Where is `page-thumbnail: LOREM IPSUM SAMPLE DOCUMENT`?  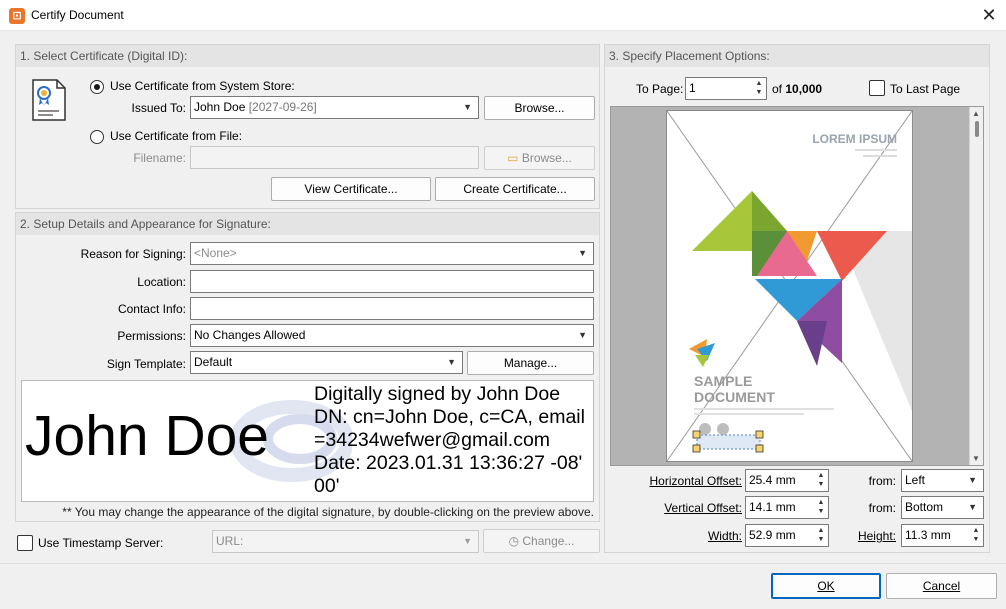
page-thumbnail: LOREM IPSUM SAMPLE DOCUMENT is located at coordinates (789, 286).